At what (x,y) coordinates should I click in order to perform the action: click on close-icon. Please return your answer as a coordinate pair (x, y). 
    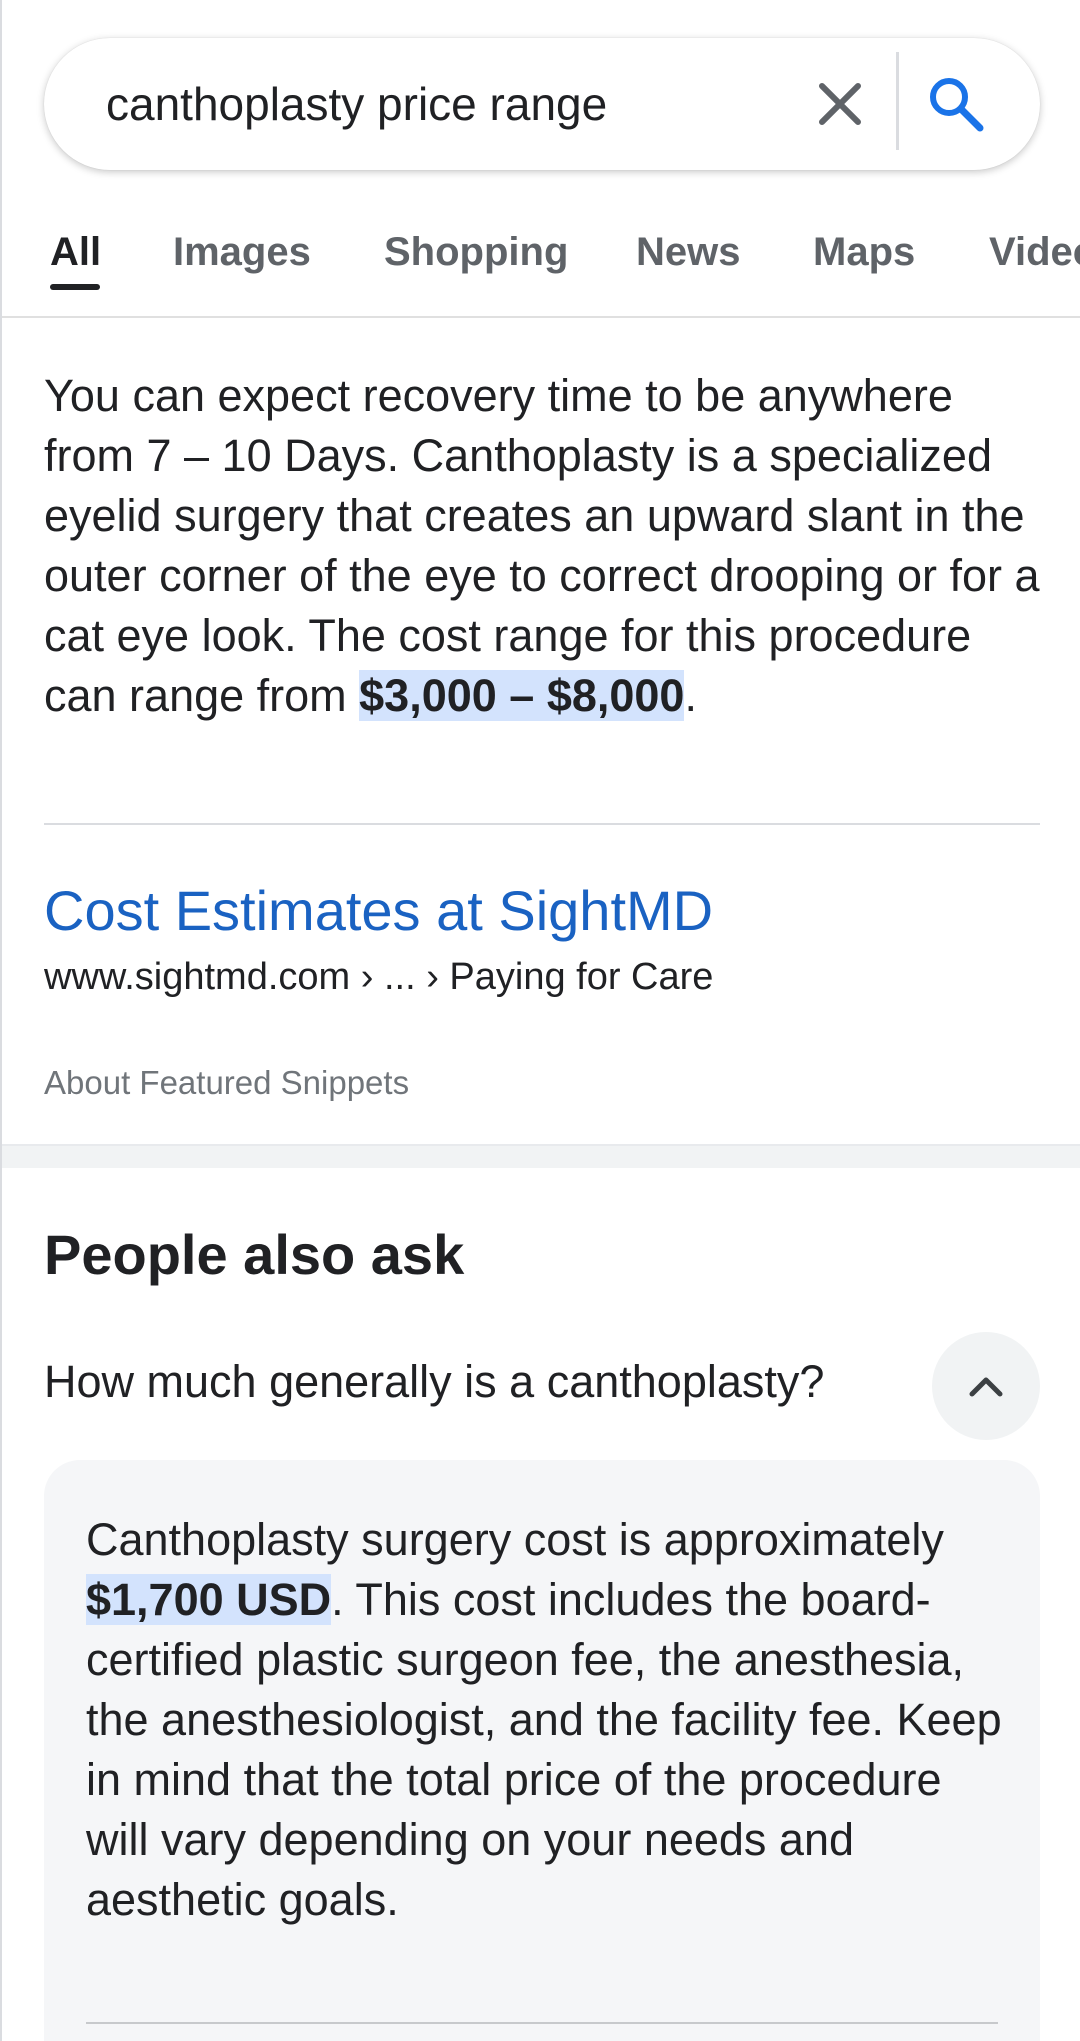
    Looking at the image, I should click on (840, 104).